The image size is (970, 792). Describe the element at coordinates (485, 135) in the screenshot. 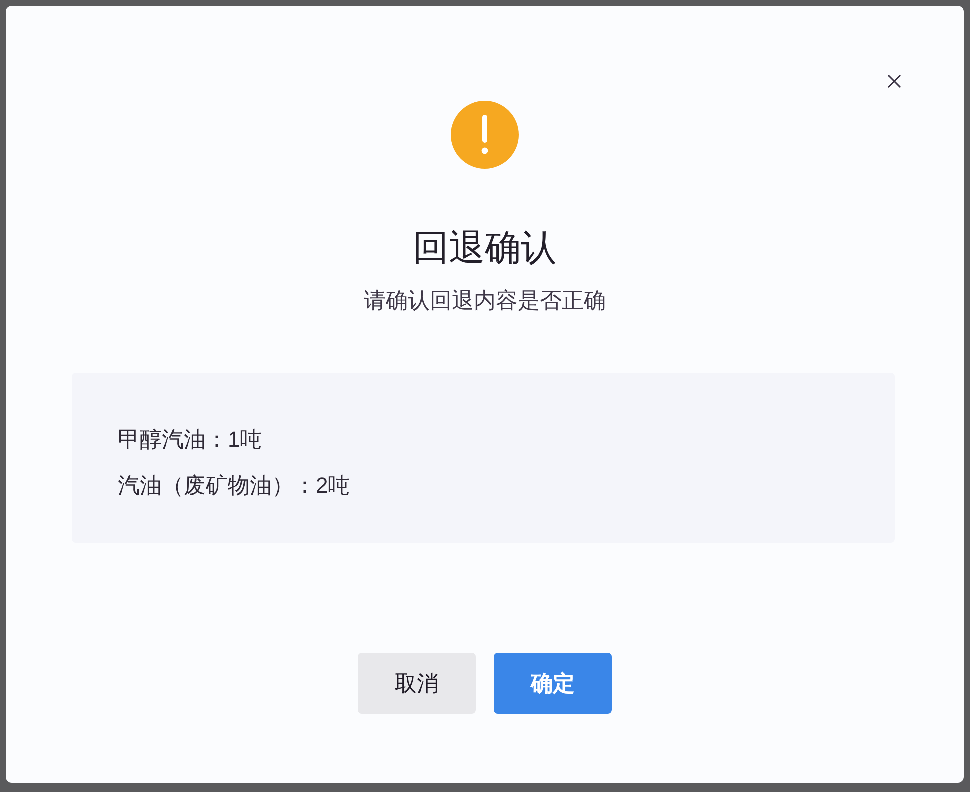

I see `warning-icon` at that location.